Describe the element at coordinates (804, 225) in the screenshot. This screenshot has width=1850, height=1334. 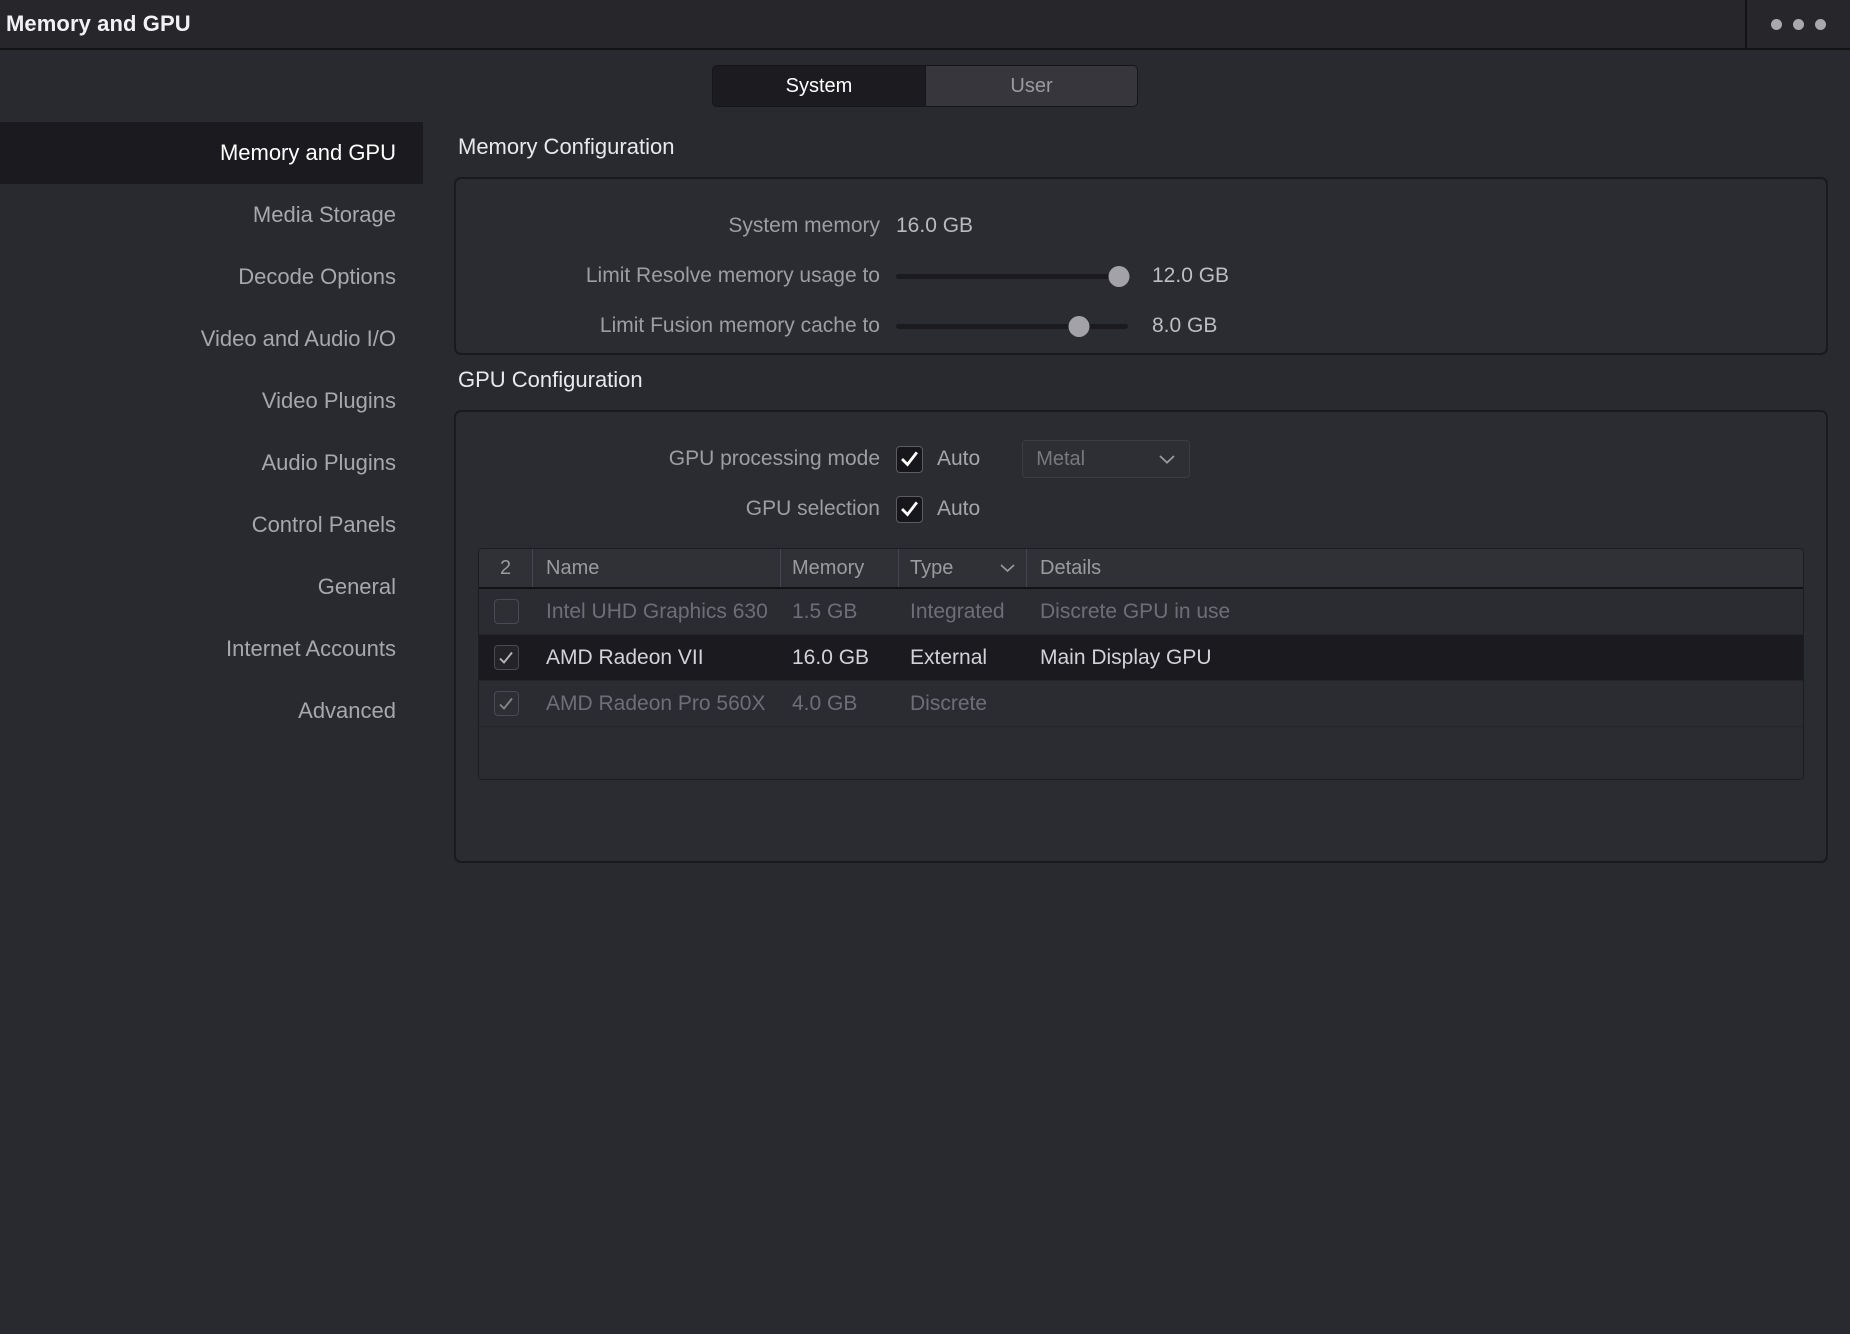
I see `system-memory-label: System memory` at that location.